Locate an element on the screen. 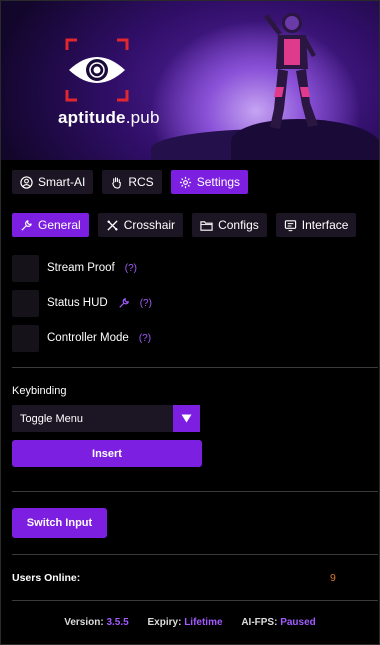  aifps-info: AI-FPS: Paused is located at coordinates (278, 622).